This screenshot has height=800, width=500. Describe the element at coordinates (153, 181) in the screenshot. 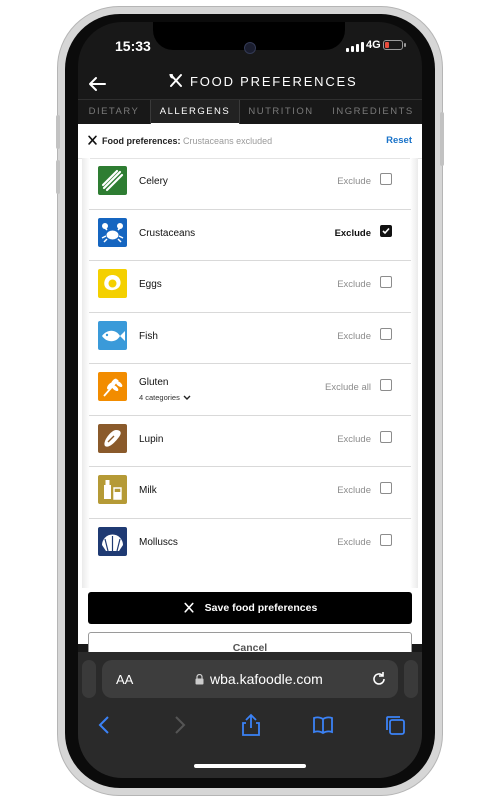

I see `allergen-name: Celery` at that location.